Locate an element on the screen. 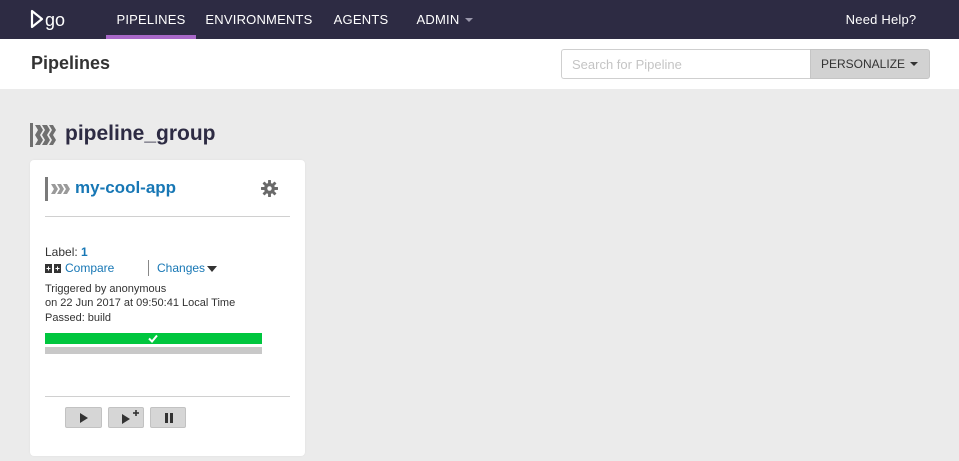 This screenshot has height=461, width=959. nav-tab-pipelines: PIPELINES is located at coordinates (151, 19).